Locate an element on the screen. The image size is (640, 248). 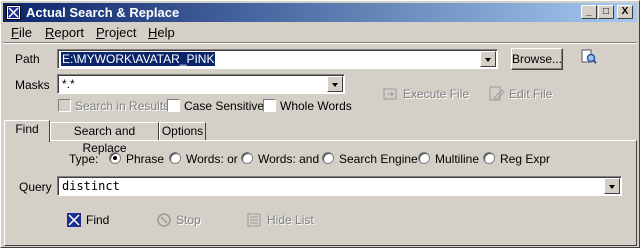
edit-file-icon is located at coordinates (497, 94).